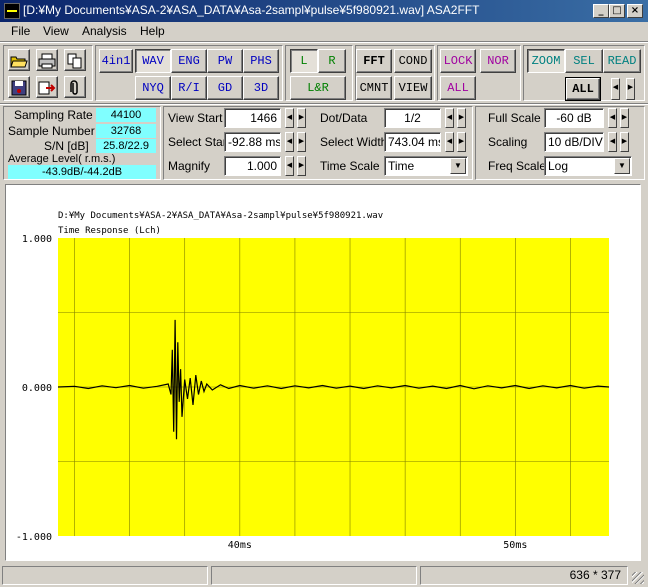  Describe the element at coordinates (413, 61) in the screenshot. I see `cond-button: COND` at that location.